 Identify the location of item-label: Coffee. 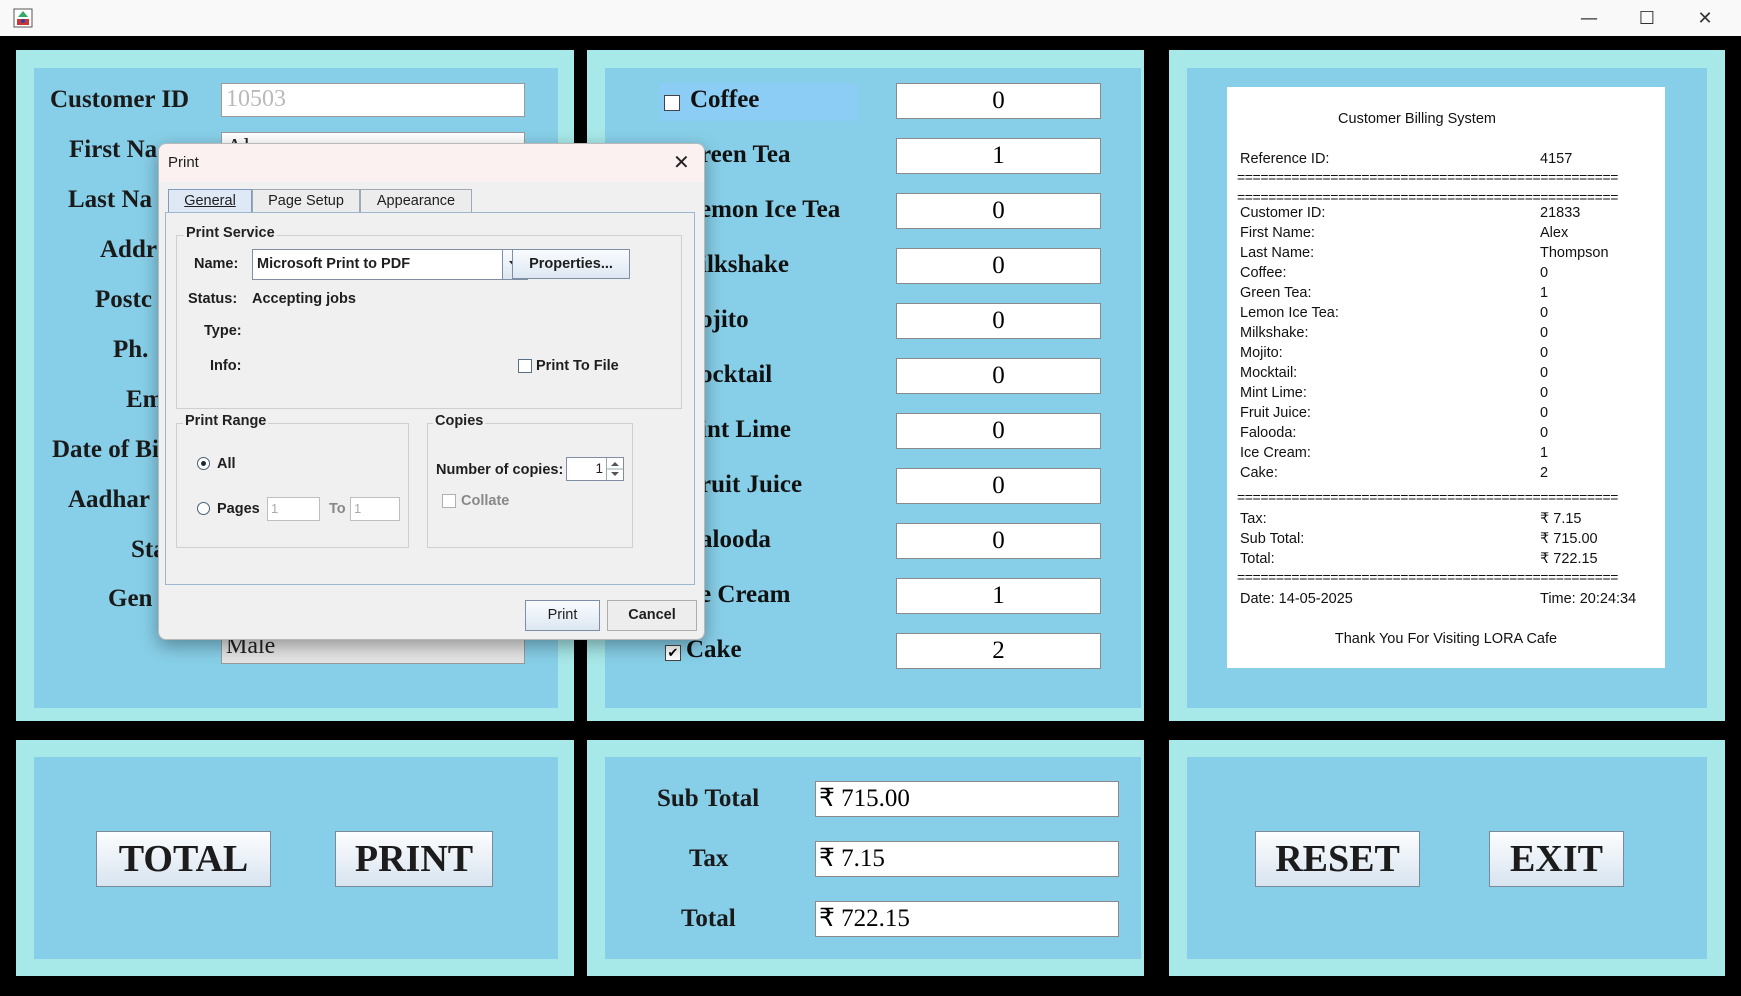
(725, 99).